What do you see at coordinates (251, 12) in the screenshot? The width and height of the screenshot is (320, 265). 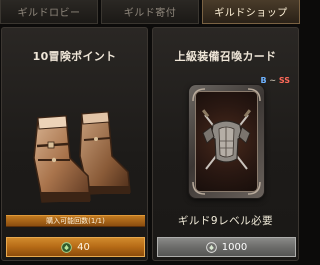 I see `tab-guild-shop: ギルドショップ` at bounding box center [251, 12].